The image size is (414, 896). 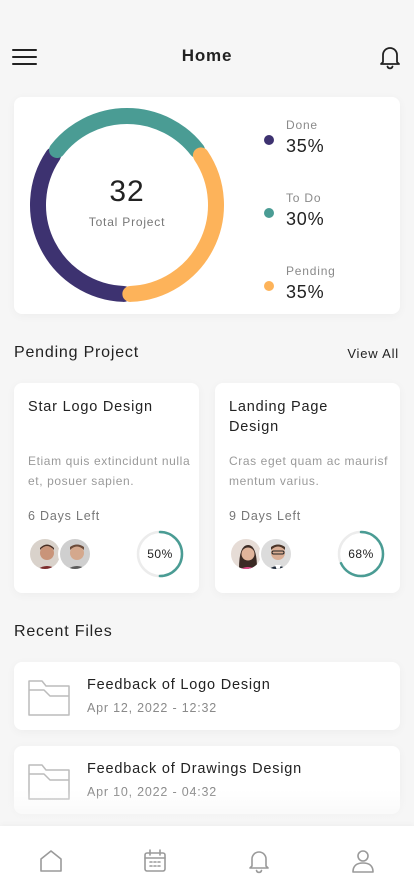 I want to click on legend-item-pending: Pending 35%, so click(x=329, y=276).